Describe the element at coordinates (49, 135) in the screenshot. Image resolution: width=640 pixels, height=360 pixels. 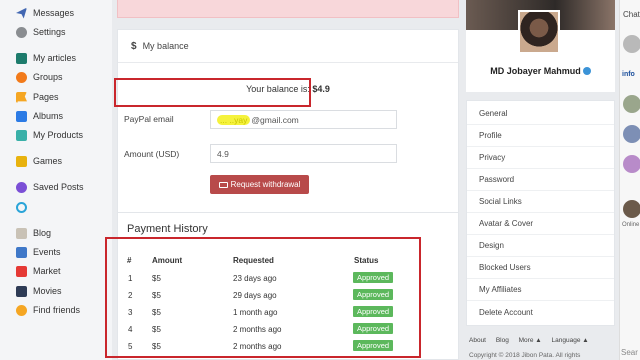
I see `sidebar-item-my-products: My Products` at that location.